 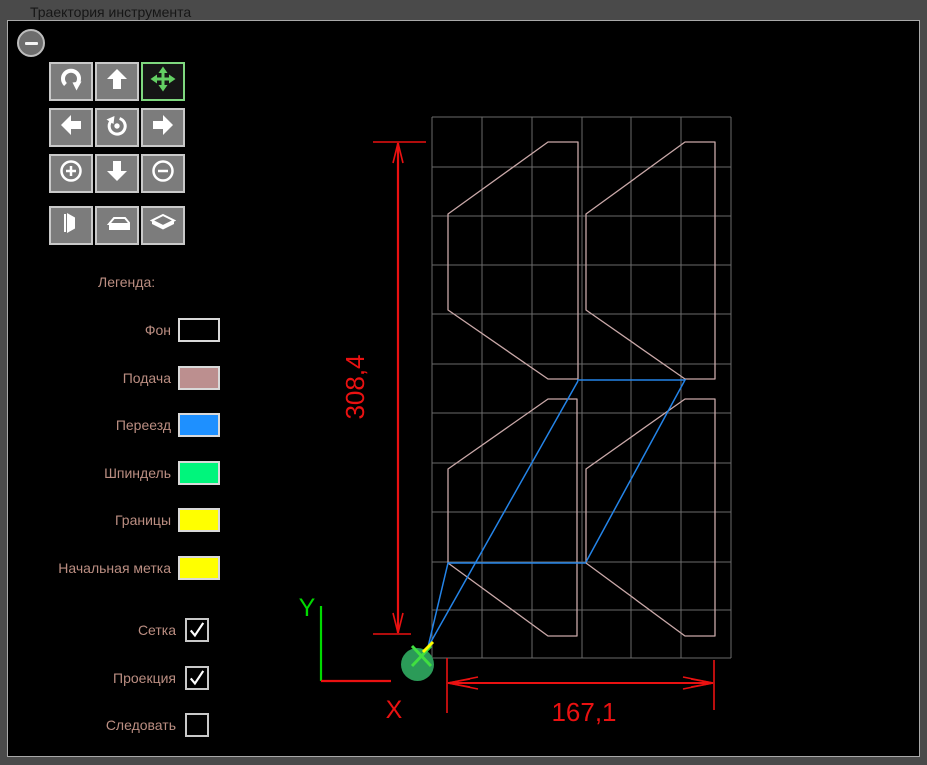 I want to click on option-label: Следовать, so click(x=140, y=725).